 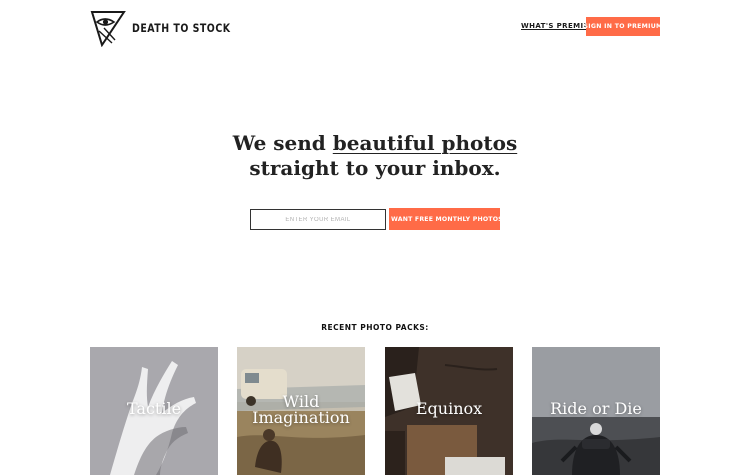 What do you see at coordinates (108, 29) in the screenshot?
I see `eye-triangle-logo-icon` at bounding box center [108, 29].